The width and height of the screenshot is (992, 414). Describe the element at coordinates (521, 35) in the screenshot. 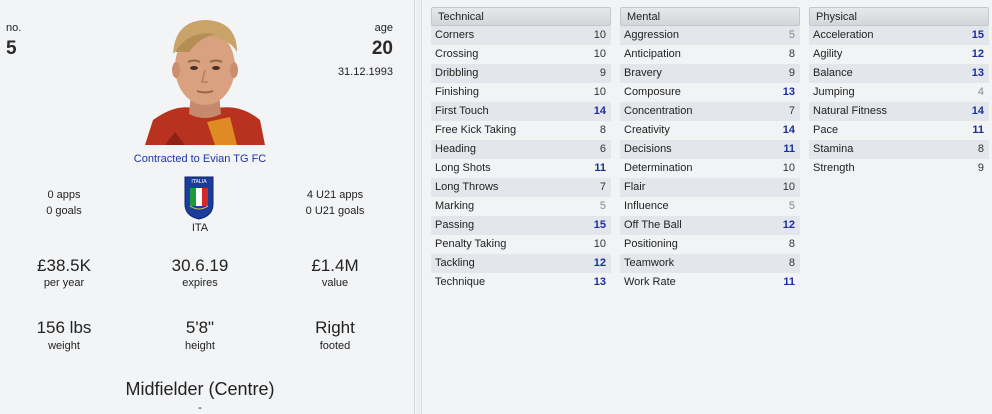

I see `attribute-row: Corners 10` at that location.